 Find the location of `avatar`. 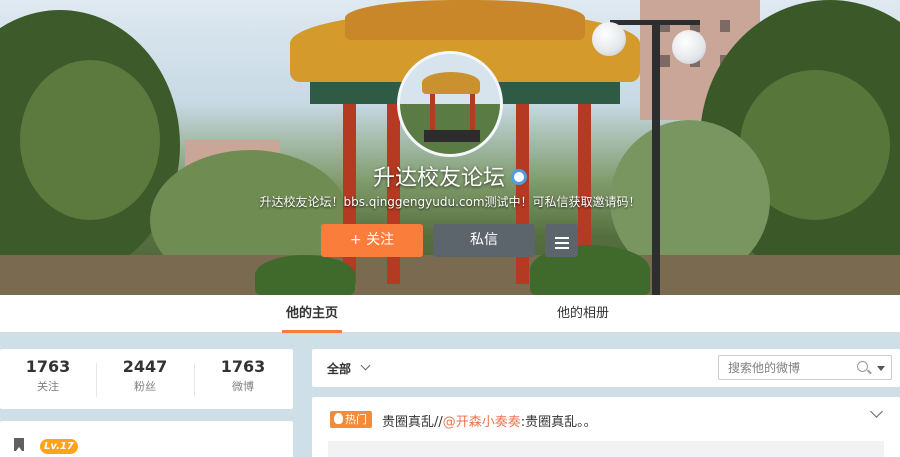

avatar is located at coordinates (450, 104).